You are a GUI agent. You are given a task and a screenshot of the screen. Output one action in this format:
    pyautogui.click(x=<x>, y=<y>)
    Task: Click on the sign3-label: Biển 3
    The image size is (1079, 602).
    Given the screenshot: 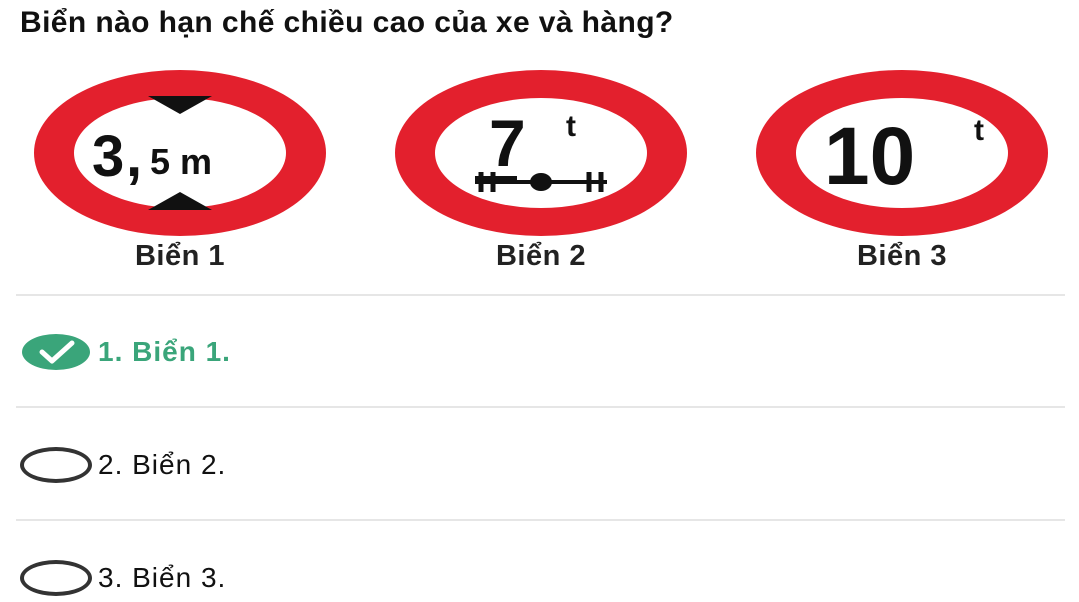 What is the action you would take?
    pyautogui.click(x=902, y=256)
    